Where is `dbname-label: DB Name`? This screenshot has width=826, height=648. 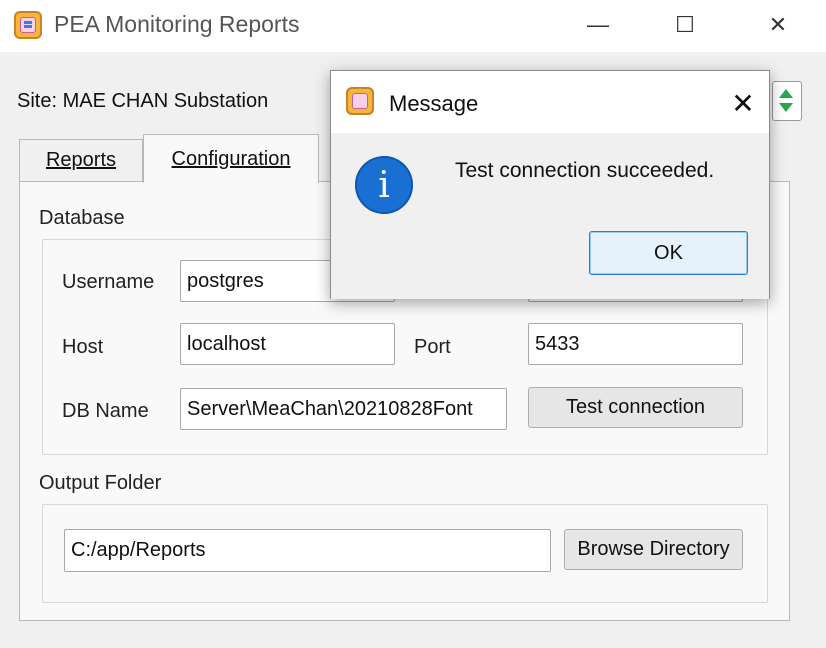 dbname-label: DB Name is located at coordinates (105, 411).